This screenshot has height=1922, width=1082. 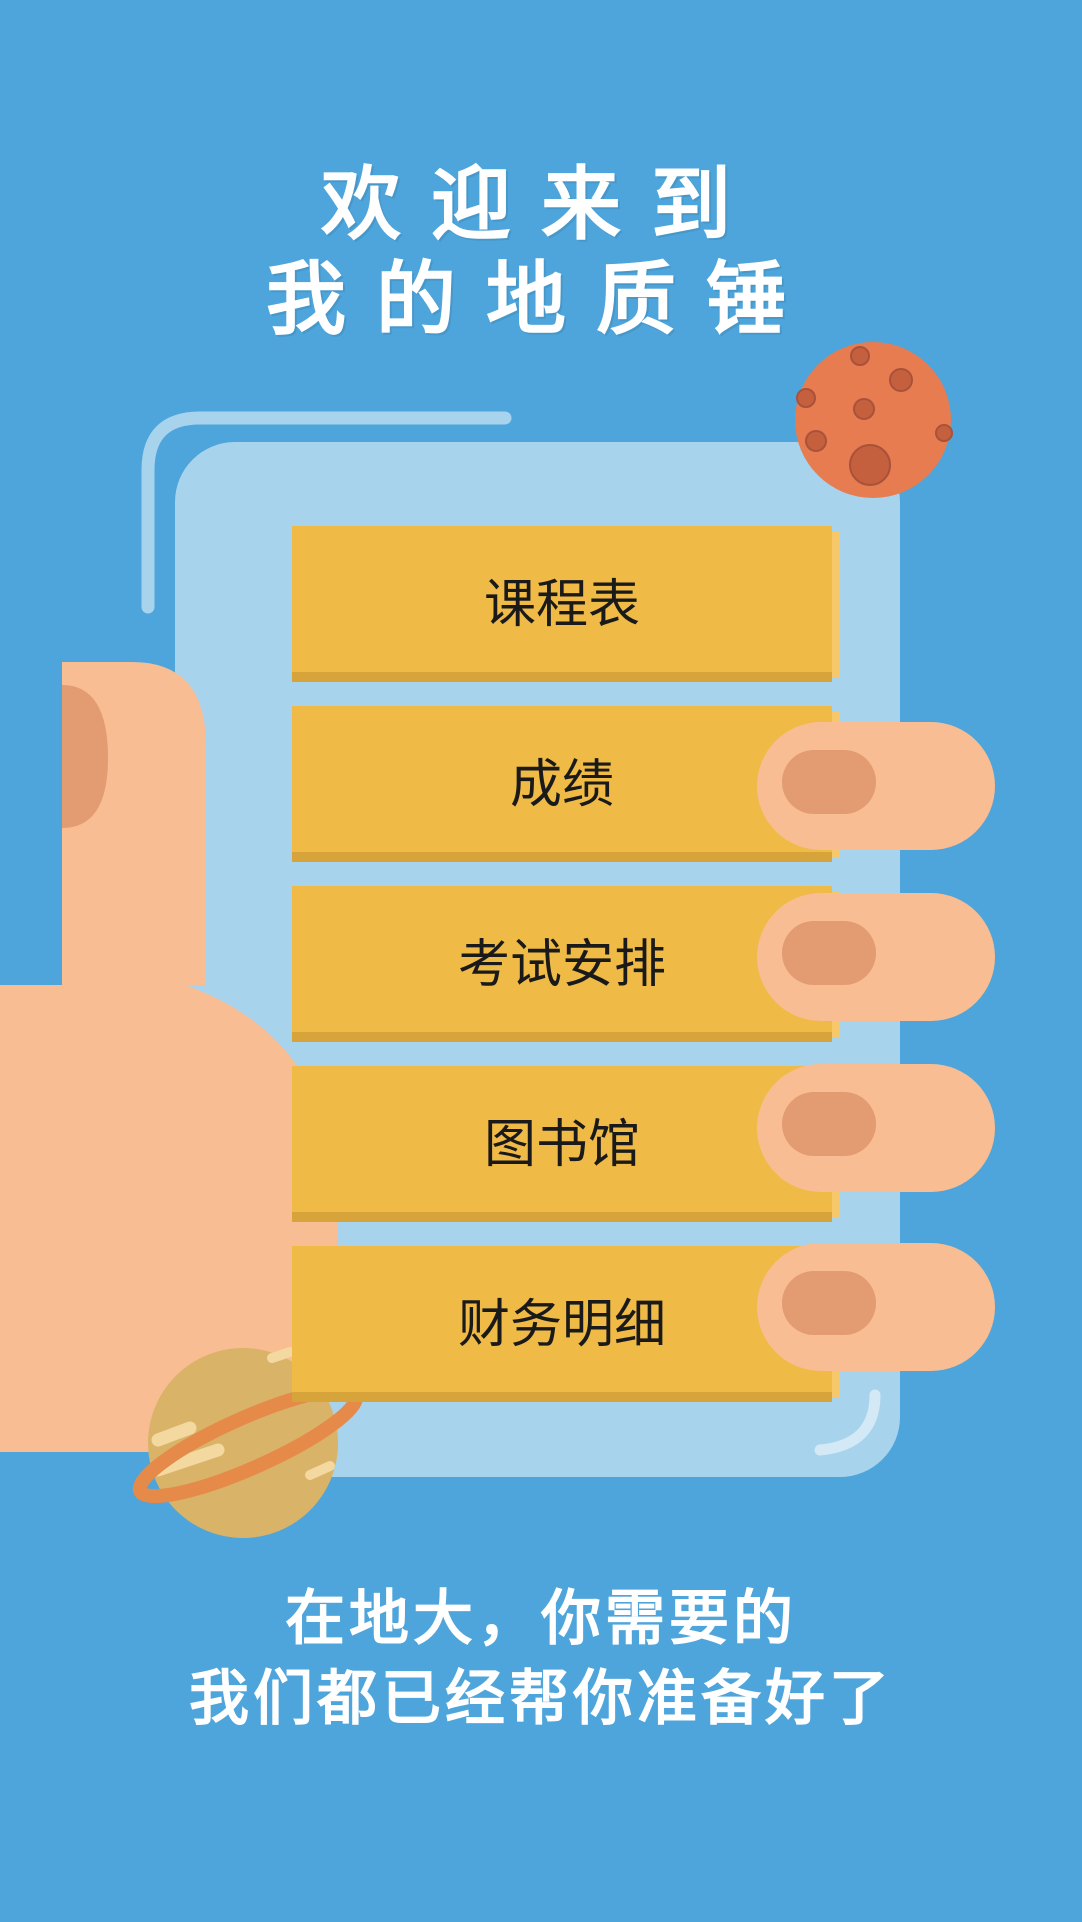 I want to click on schedule-button: 课程表, so click(x=566, y=602).